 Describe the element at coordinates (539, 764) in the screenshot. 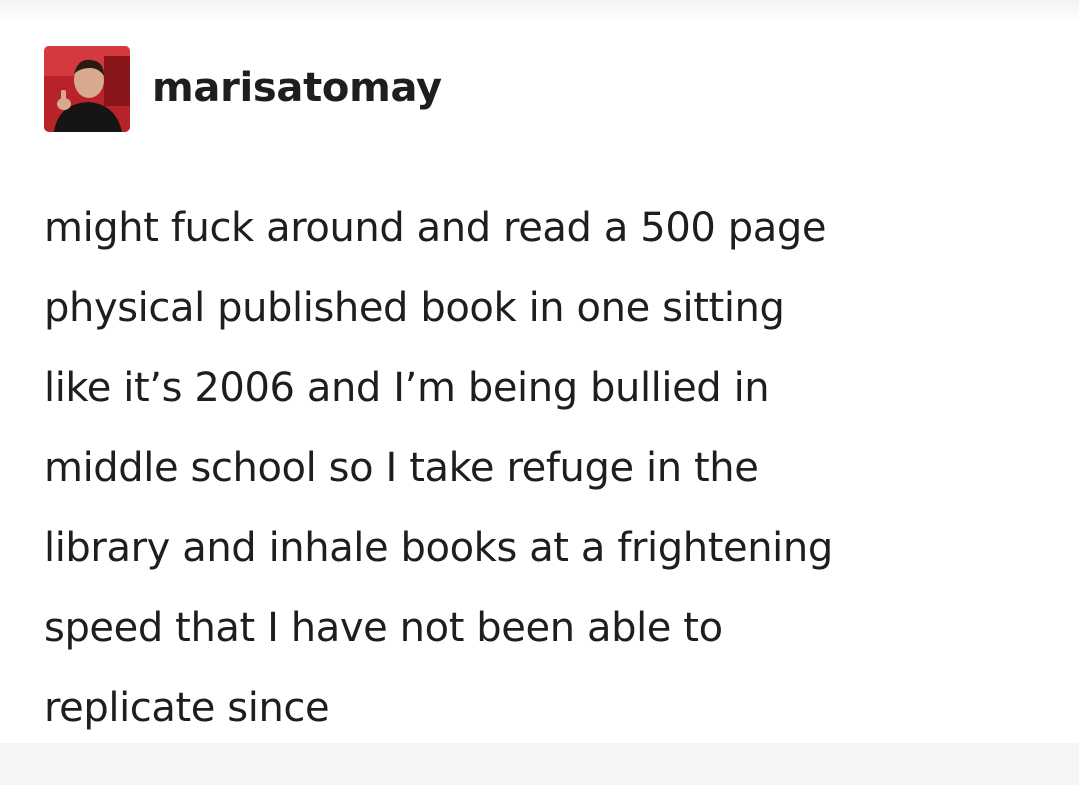

I see `bottom-edge-strip` at that location.